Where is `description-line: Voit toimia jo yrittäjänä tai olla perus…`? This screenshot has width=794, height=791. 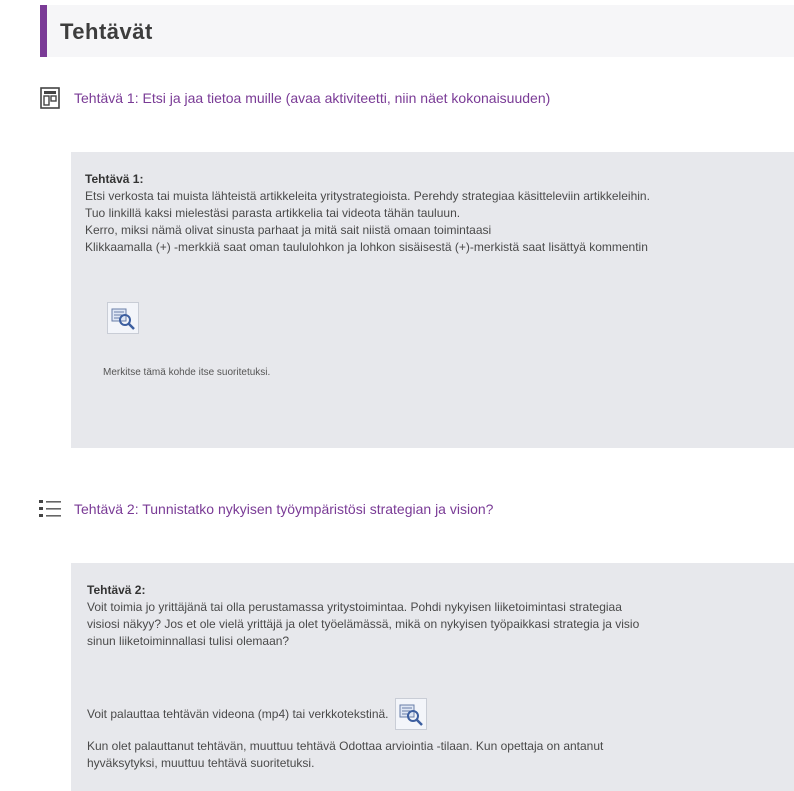 description-line: Voit toimia jo yrittäjänä tai olla perus… is located at coordinates (354, 607).